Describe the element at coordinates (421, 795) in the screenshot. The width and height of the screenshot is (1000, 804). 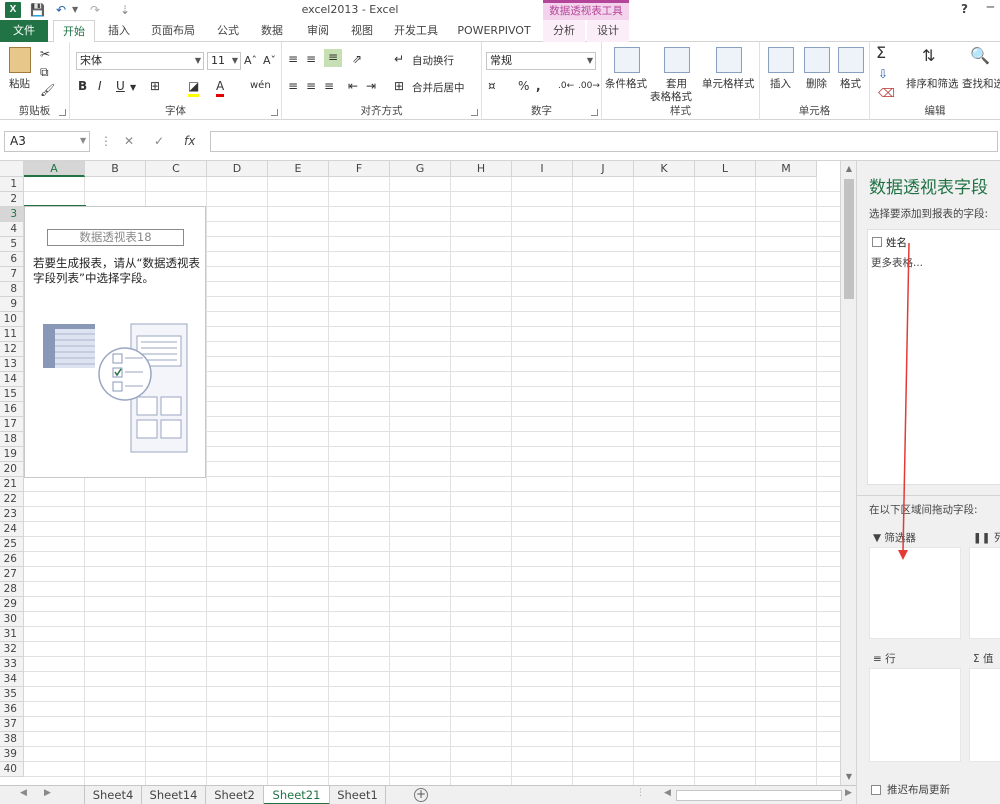
I see `add-sheet-icon: +` at that location.